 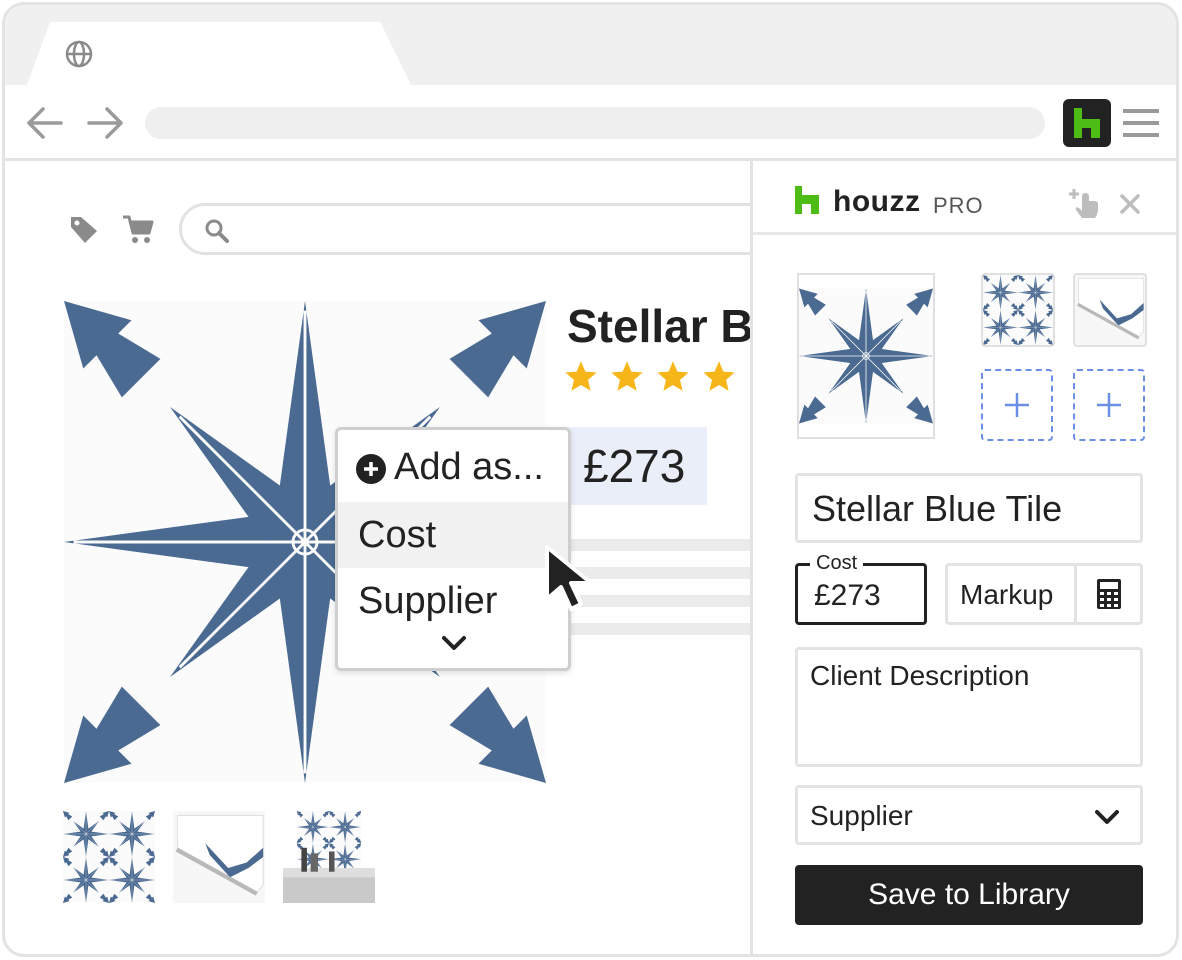 I want to click on client-description-field: Client Description, so click(x=969, y=707).